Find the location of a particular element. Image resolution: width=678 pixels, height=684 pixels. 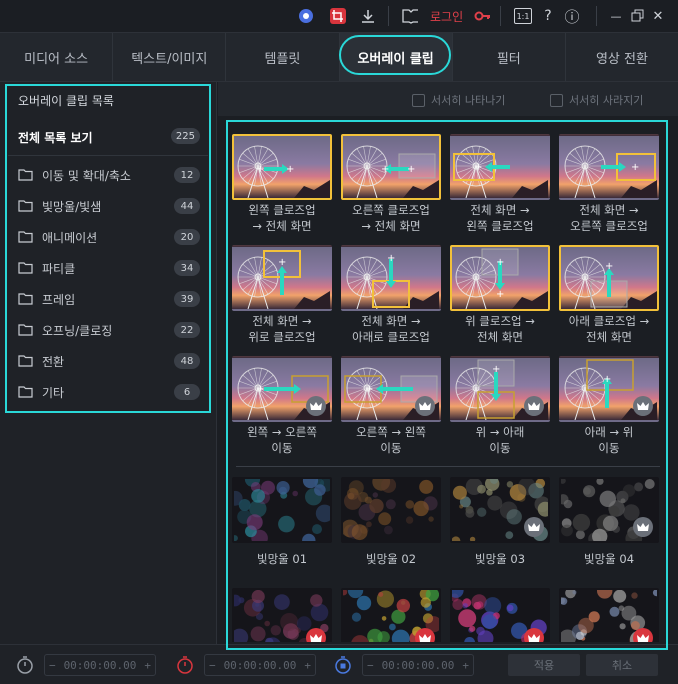

tab-filter: 필터 is located at coordinates (509, 57).